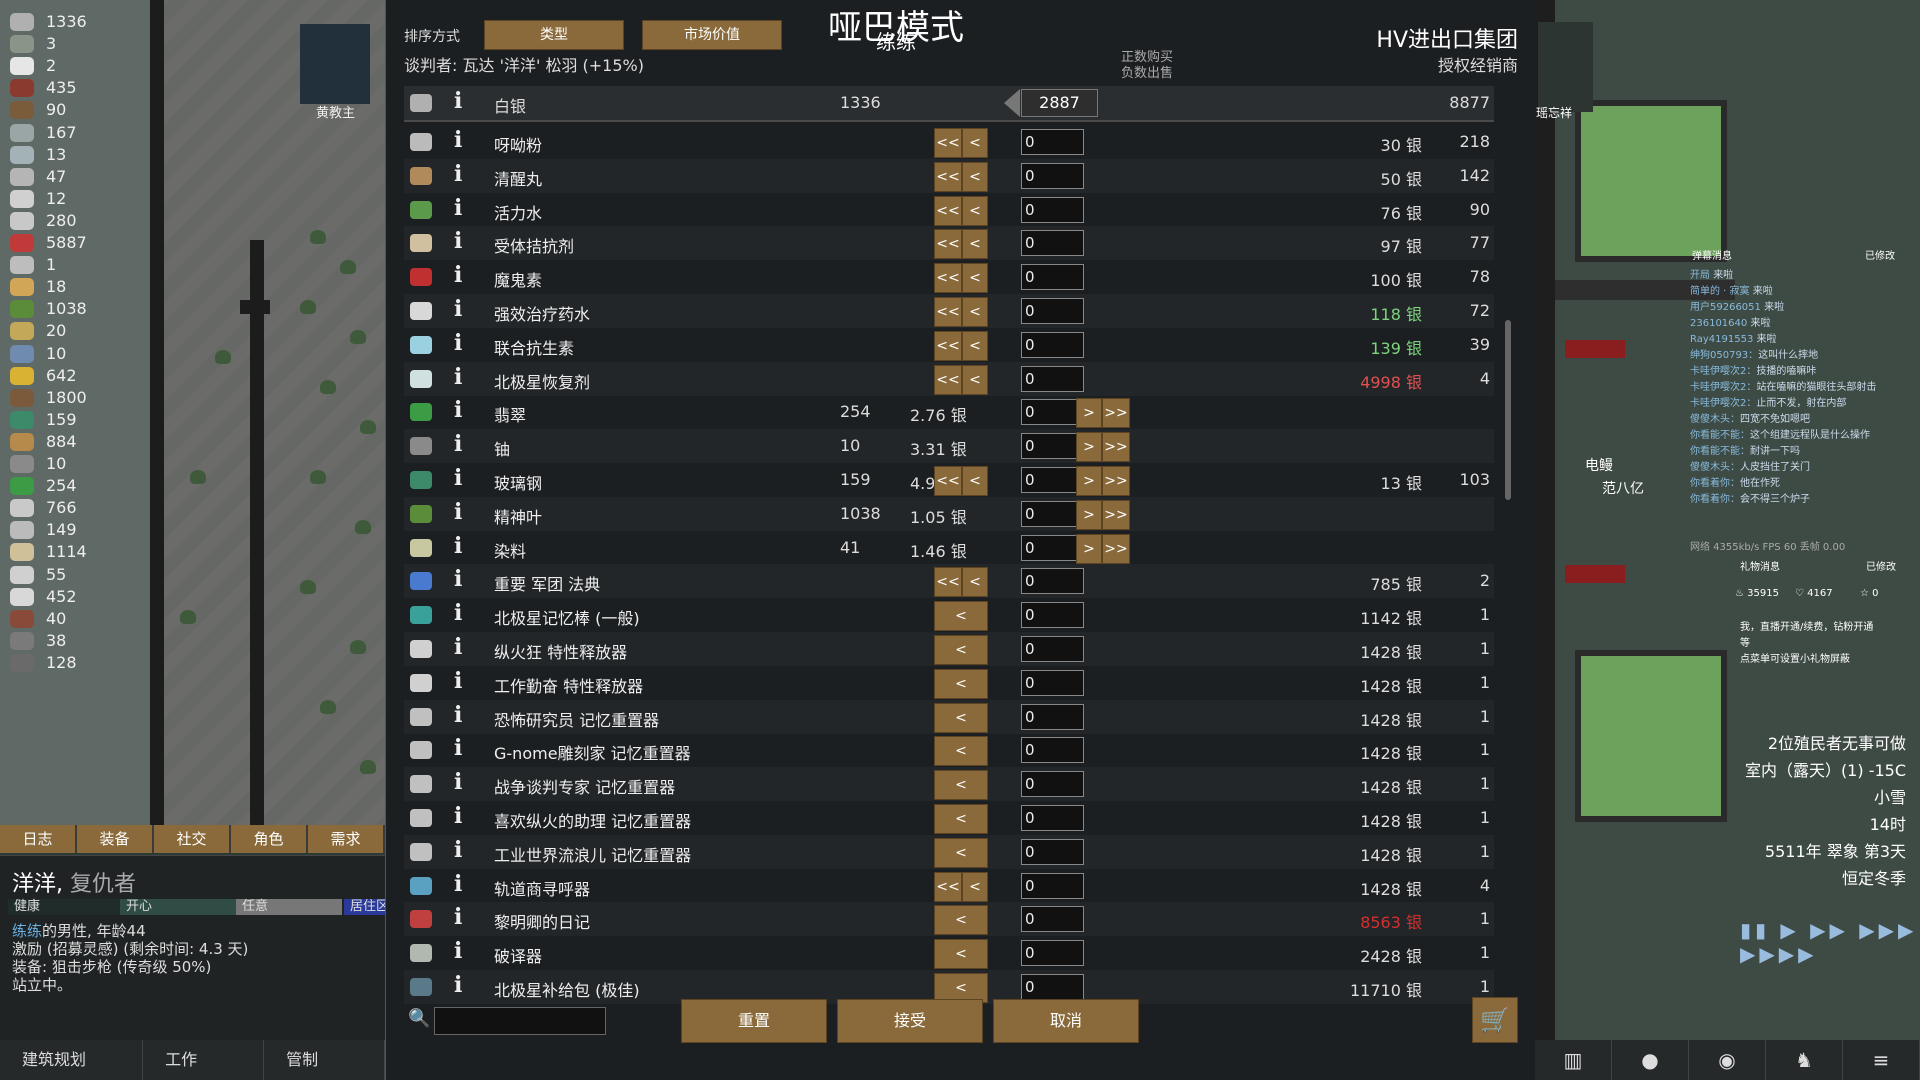 The width and height of the screenshot is (1920, 1080). Describe the element at coordinates (80, 464) in the screenshot. I see `resource-item: 10` at that location.